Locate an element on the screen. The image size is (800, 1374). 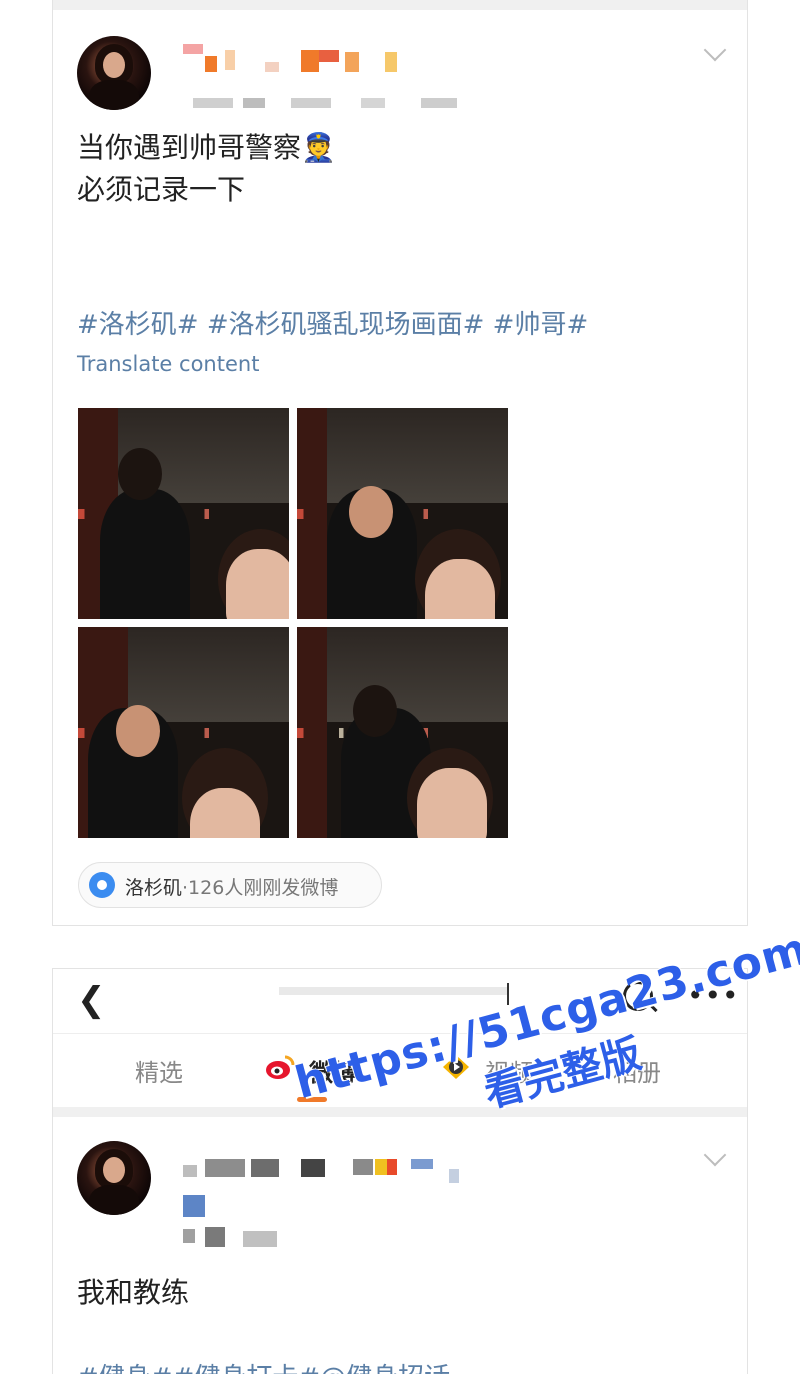
post-text-line-1: 当你遇到帅哥警察👮 is located at coordinates (206, 147).